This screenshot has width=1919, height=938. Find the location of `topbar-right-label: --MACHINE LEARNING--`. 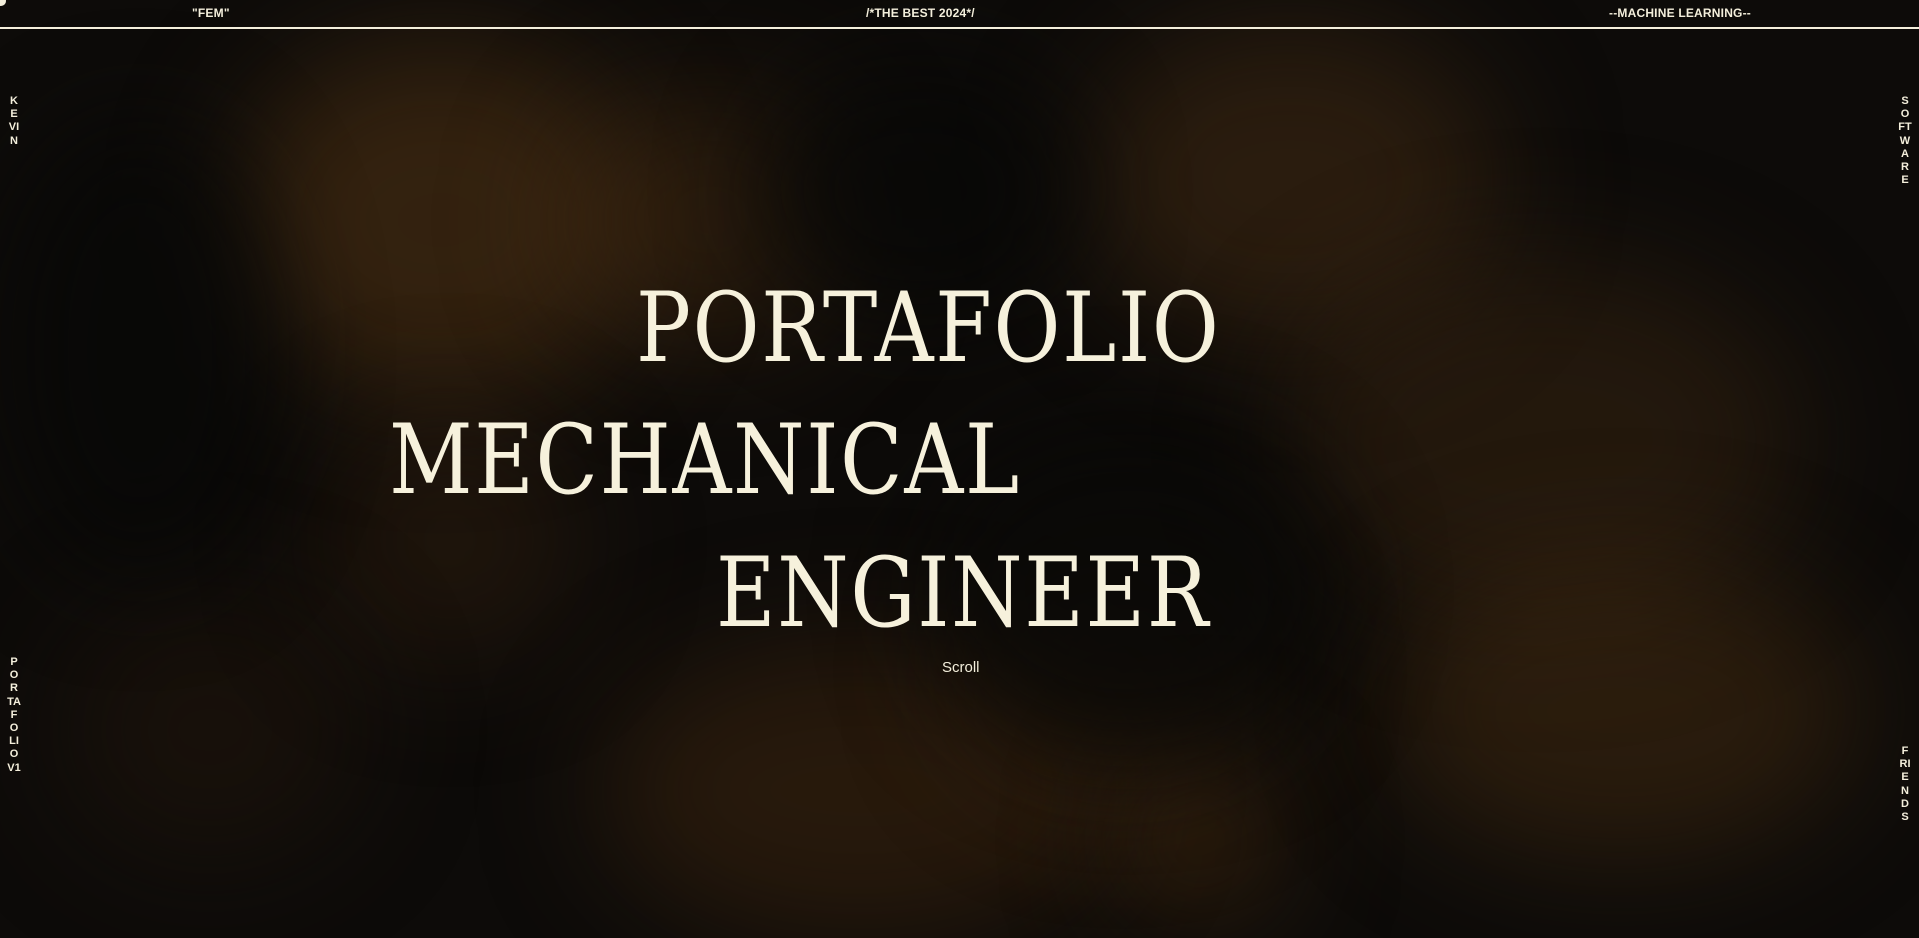

topbar-right-label: --MACHINE LEARNING-- is located at coordinates (1680, 13).